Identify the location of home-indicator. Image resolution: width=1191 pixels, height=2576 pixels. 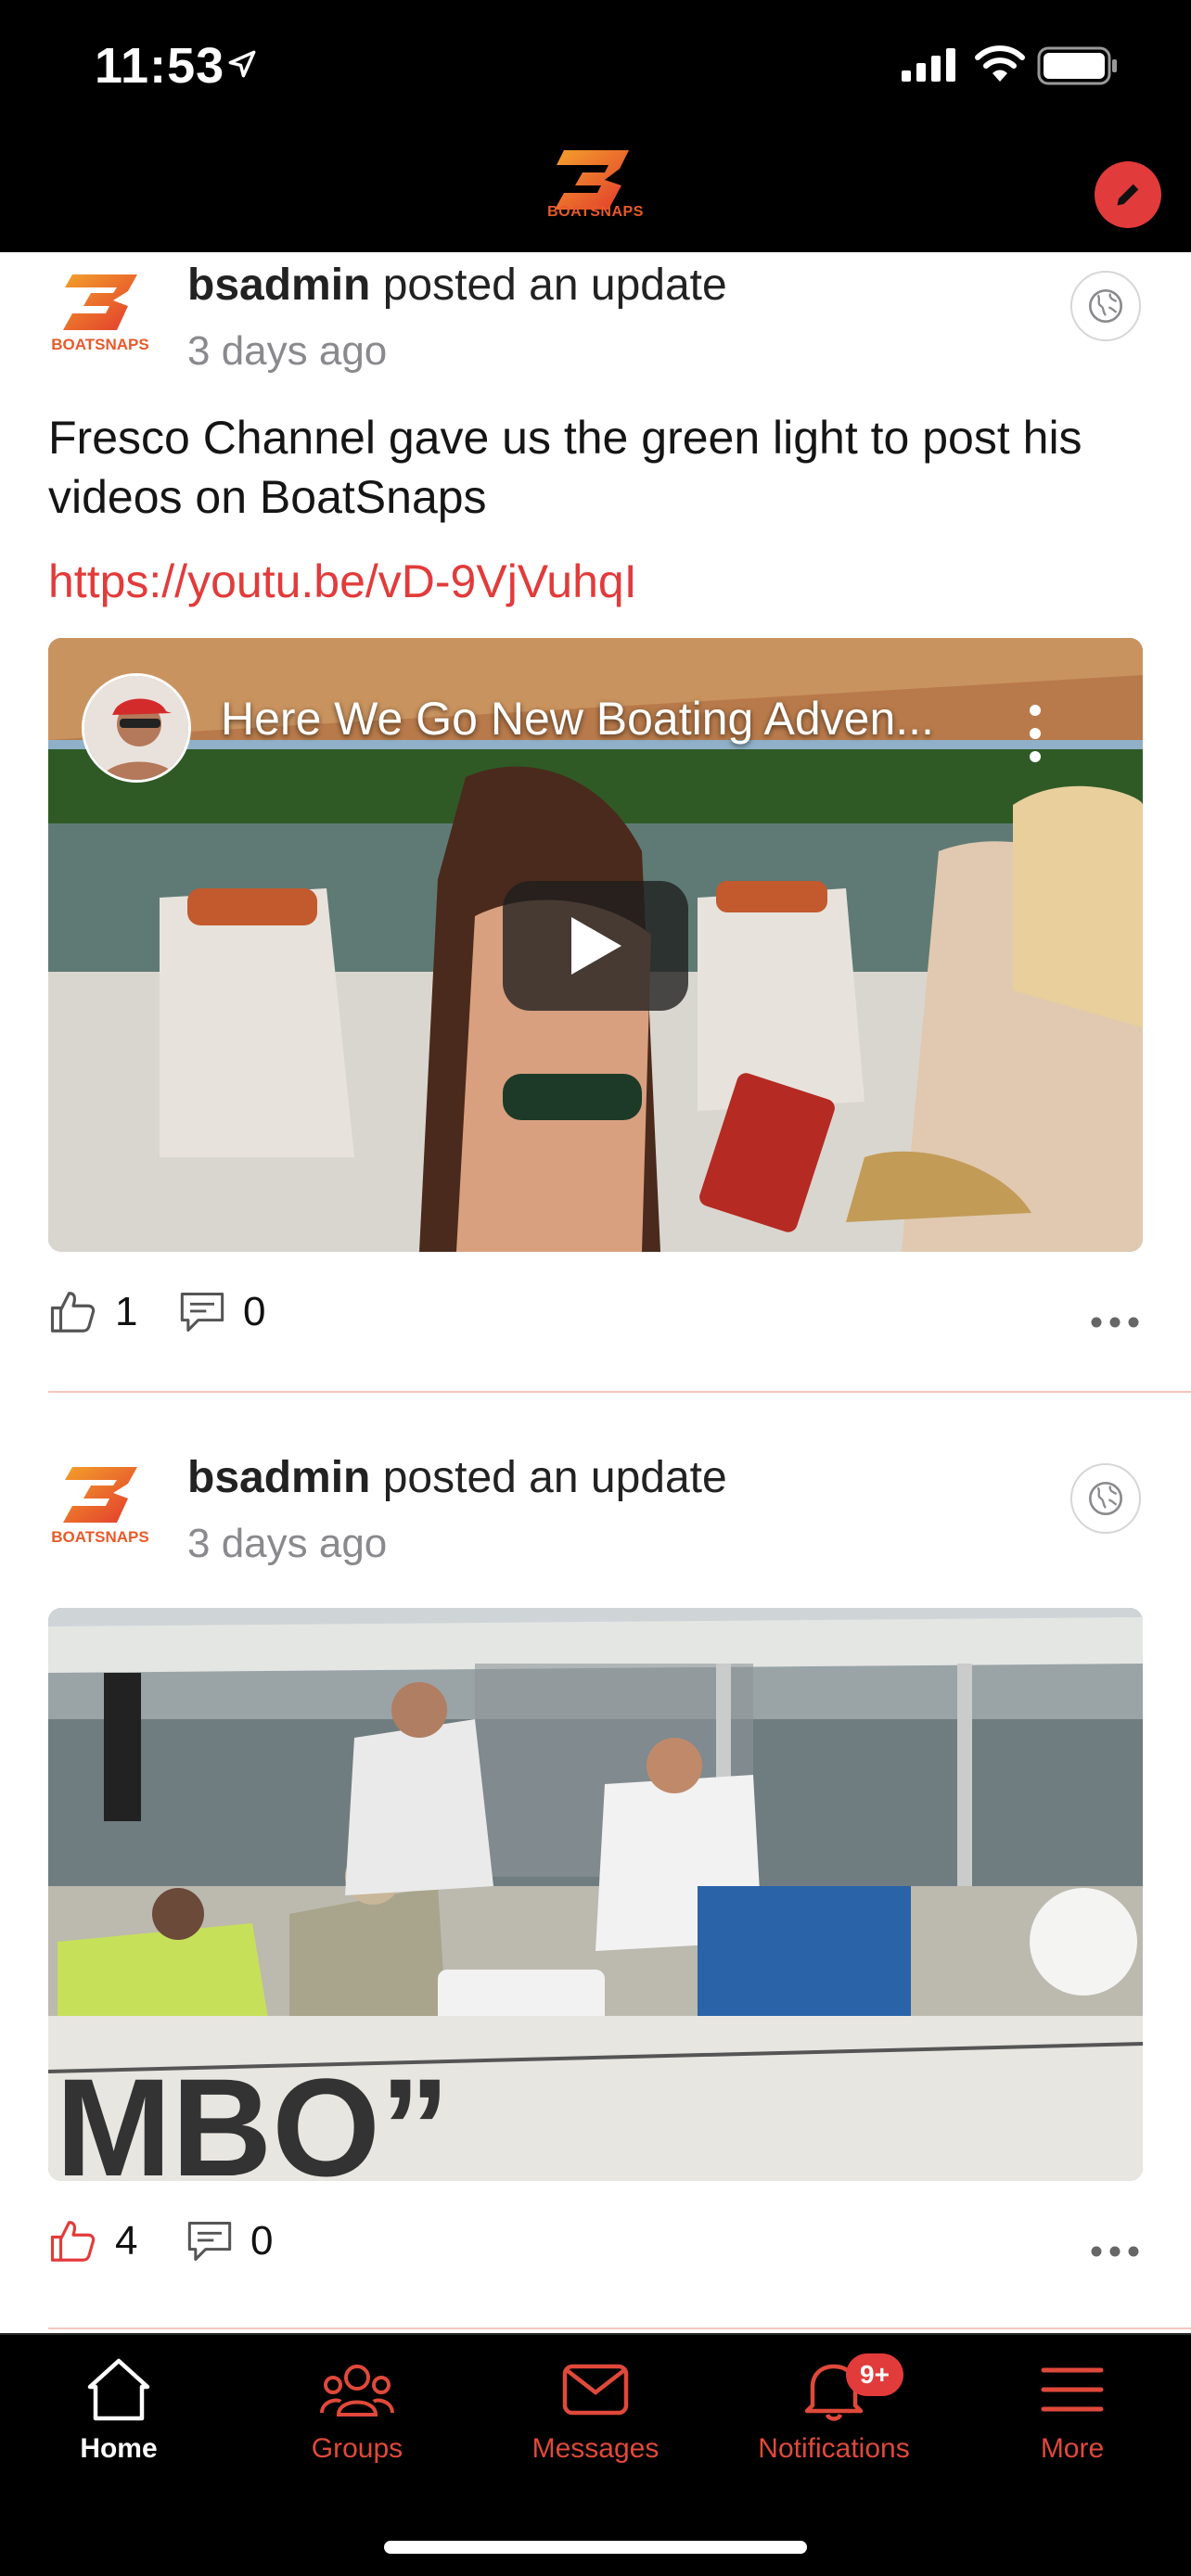
(595, 2547).